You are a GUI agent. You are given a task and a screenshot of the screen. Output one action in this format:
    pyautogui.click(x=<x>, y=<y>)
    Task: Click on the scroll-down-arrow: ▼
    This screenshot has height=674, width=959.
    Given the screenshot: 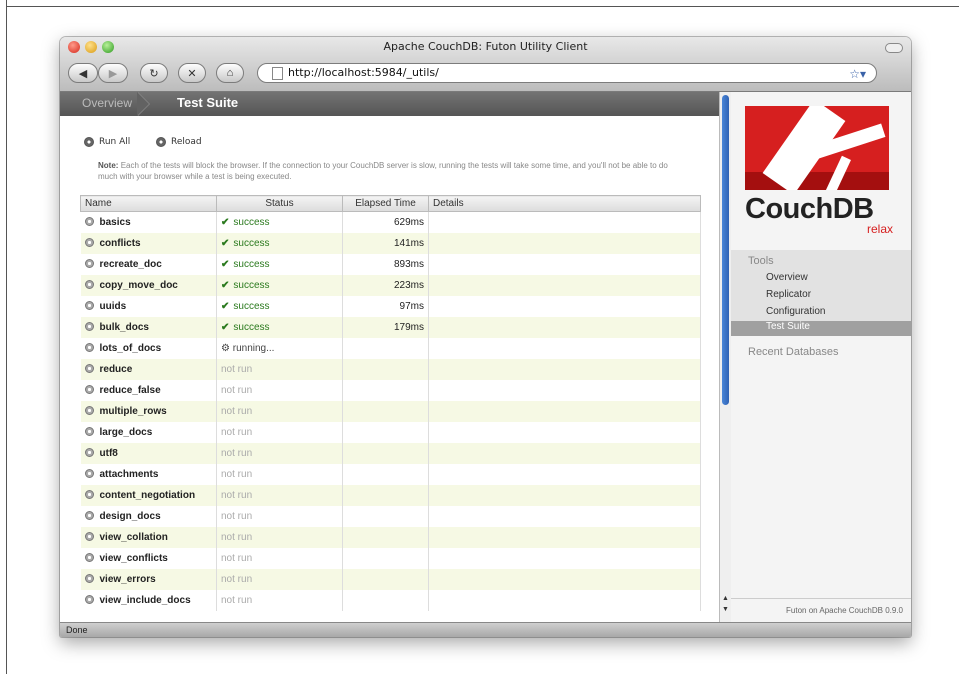 What is the action you would take?
    pyautogui.click(x=725, y=609)
    